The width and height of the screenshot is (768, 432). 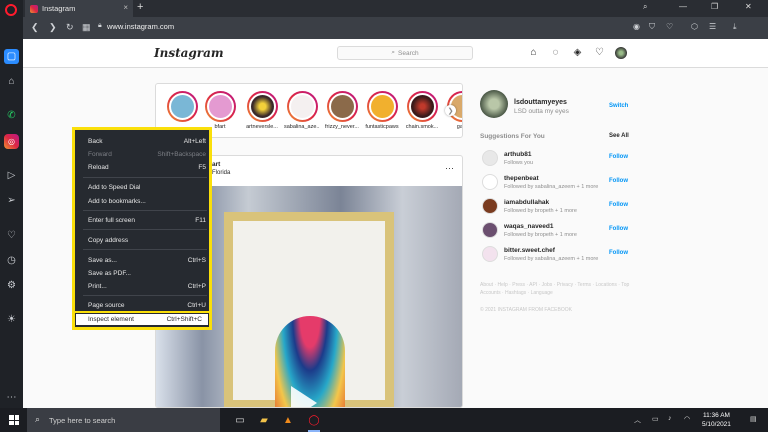 What do you see at coordinates (123, 420) in the screenshot?
I see `taskbar-search-input: ⌕ Type here to search` at bounding box center [123, 420].